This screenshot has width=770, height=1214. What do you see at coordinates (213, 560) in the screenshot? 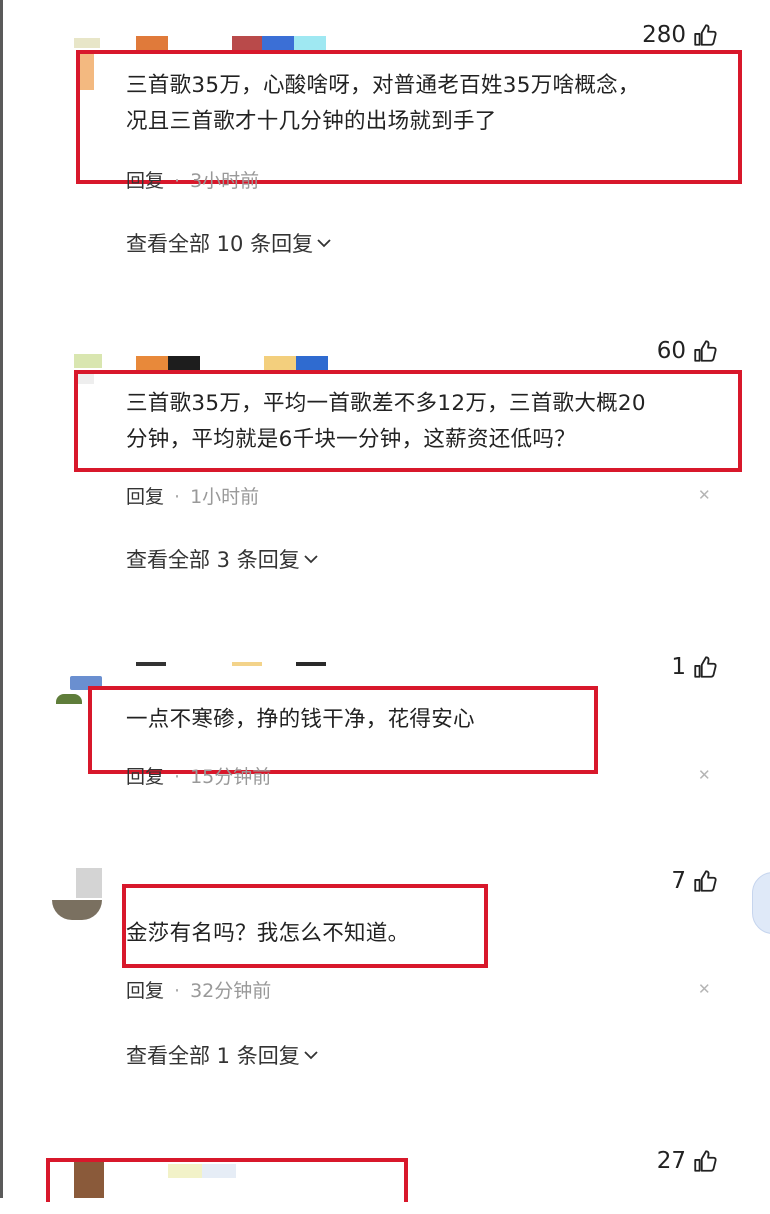
I see `view-all-label: 查看全部 3 条回复` at bounding box center [213, 560].